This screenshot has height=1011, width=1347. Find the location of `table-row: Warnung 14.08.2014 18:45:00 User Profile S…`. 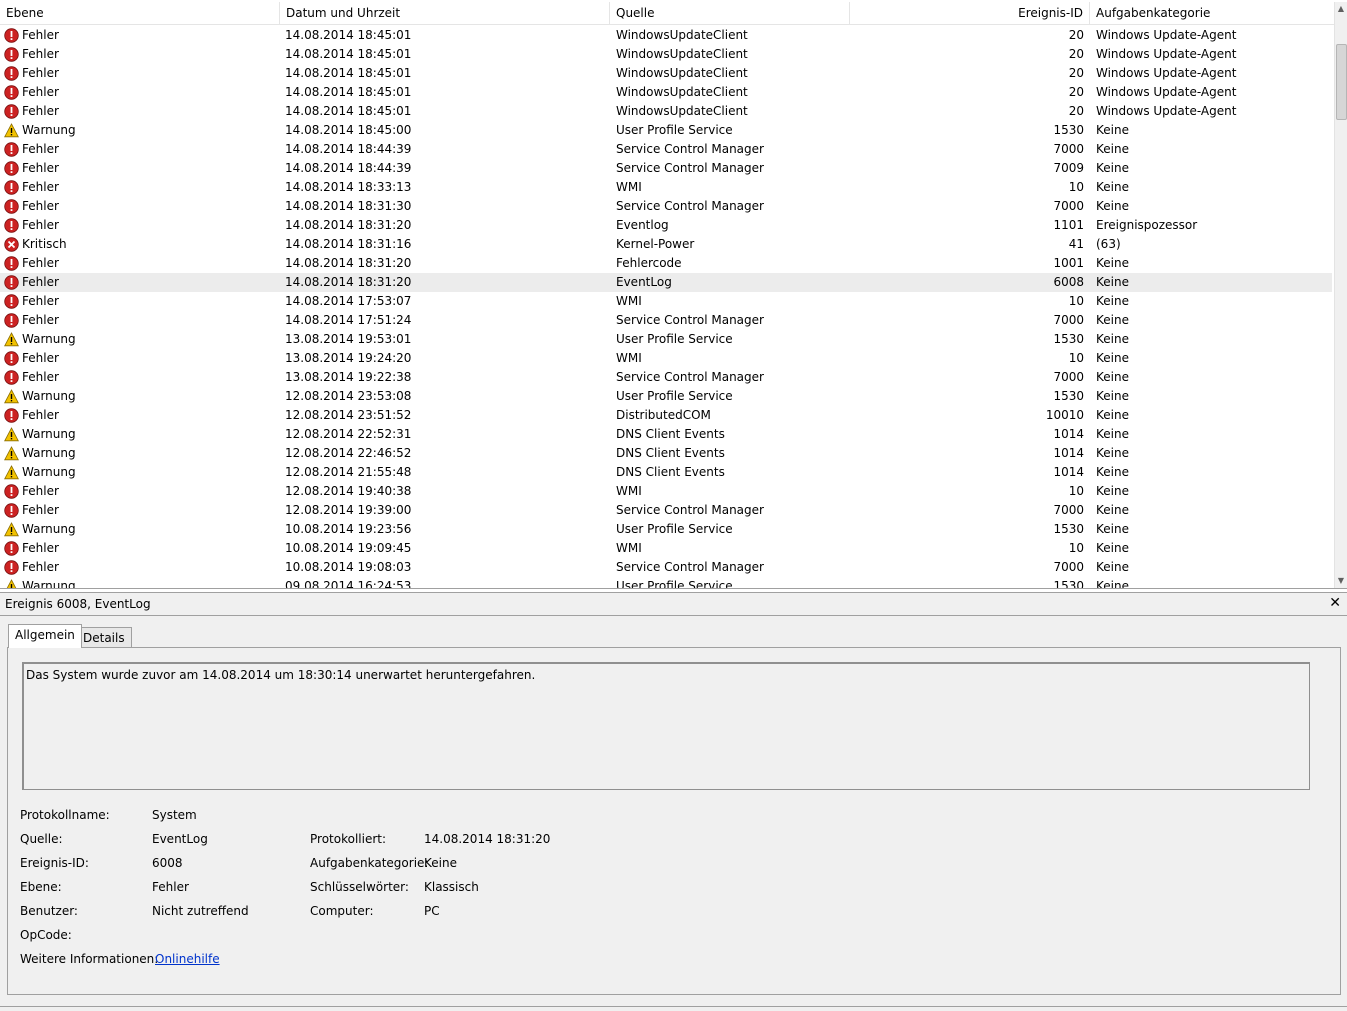

table-row: Warnung 14.08.2014 18:45:00 User Profile S… is located at coordinates (666, 130).